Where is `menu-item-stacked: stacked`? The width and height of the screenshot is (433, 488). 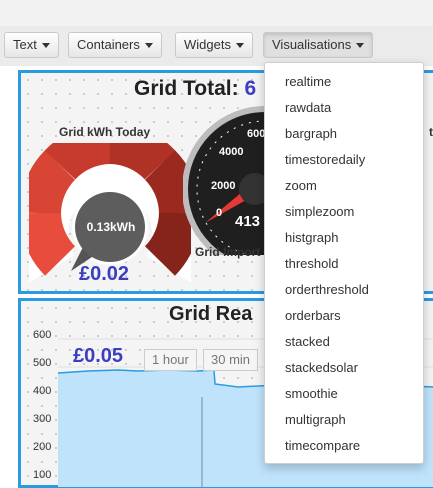
menu-item-stacked: stacked is located at coordinates (344, 342).